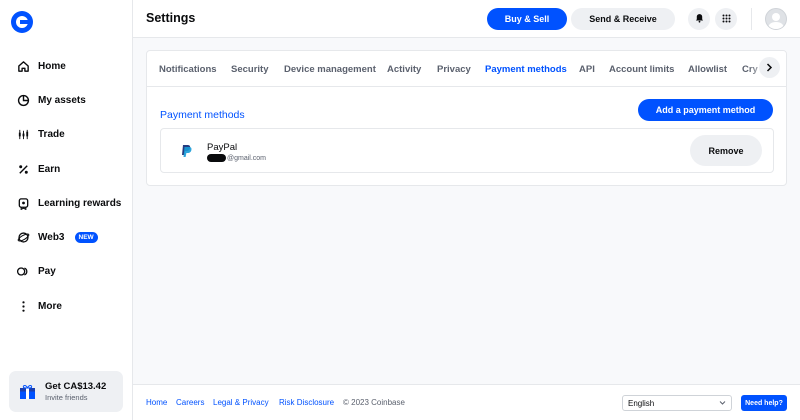 The width and height of the screenshot is (800, 420). Describe the element at coordinates (466, 19) in the screenshot. I see `top-header: Settings Buy & Sell Send & Receive` at that location.